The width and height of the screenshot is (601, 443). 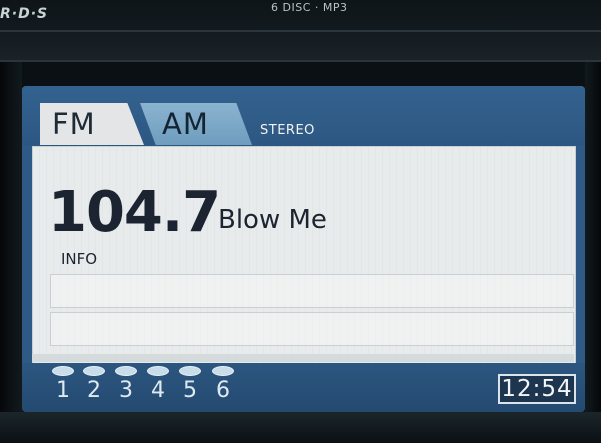 I want to click on preset-label: 1, so click(x=63, y=390).